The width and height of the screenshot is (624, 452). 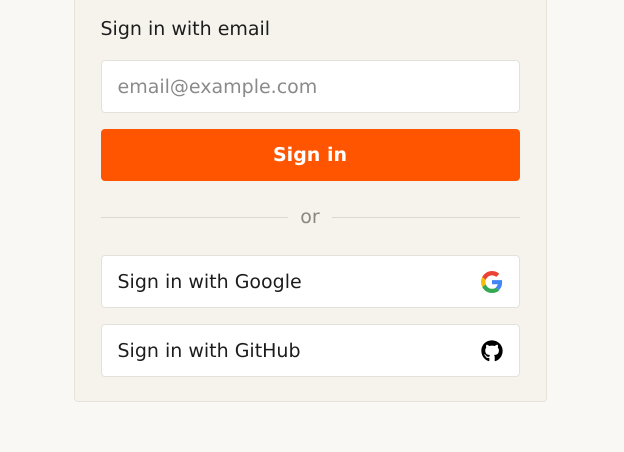 What do you see at coordinates (310, 281) in the screenshot?
I see `google-sign-in-button: Sign in with Google` at bounding box center [310, 281].